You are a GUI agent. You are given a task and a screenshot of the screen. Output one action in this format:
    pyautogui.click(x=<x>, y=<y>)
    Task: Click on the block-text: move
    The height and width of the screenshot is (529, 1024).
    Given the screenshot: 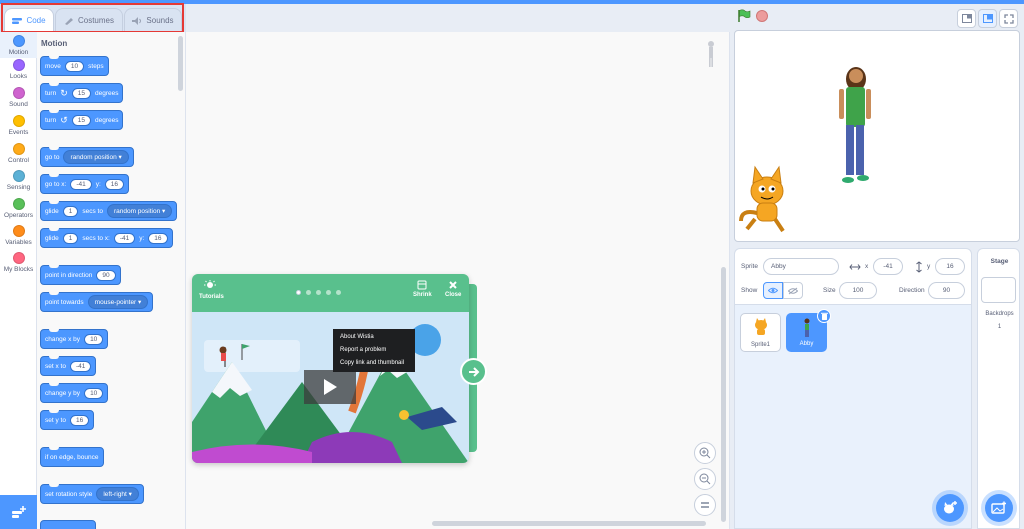 What is the action you would take?
    pyautogui.click(x=53, y=66)
    